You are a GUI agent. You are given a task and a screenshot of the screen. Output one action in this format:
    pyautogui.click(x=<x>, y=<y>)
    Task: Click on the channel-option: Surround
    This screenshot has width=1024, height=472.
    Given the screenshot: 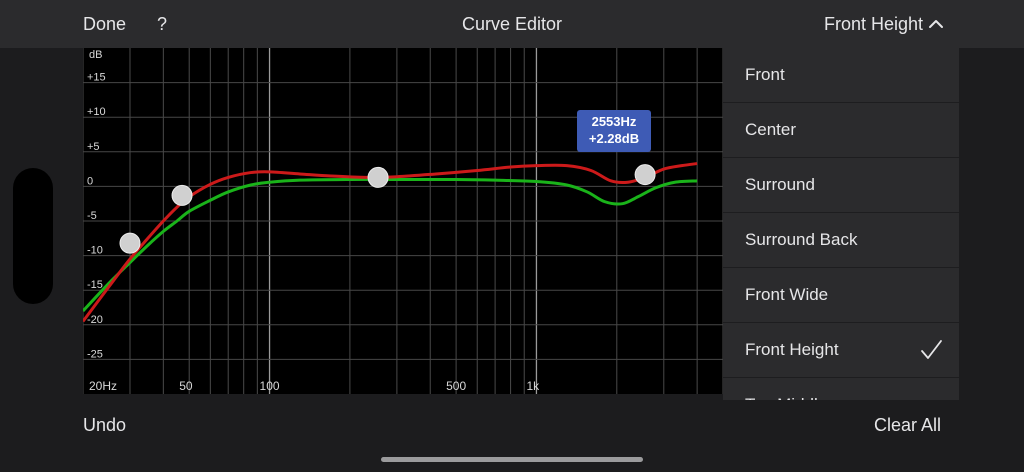 What is the action you would take?
    pyautogui.click(x=841, y=185)
    